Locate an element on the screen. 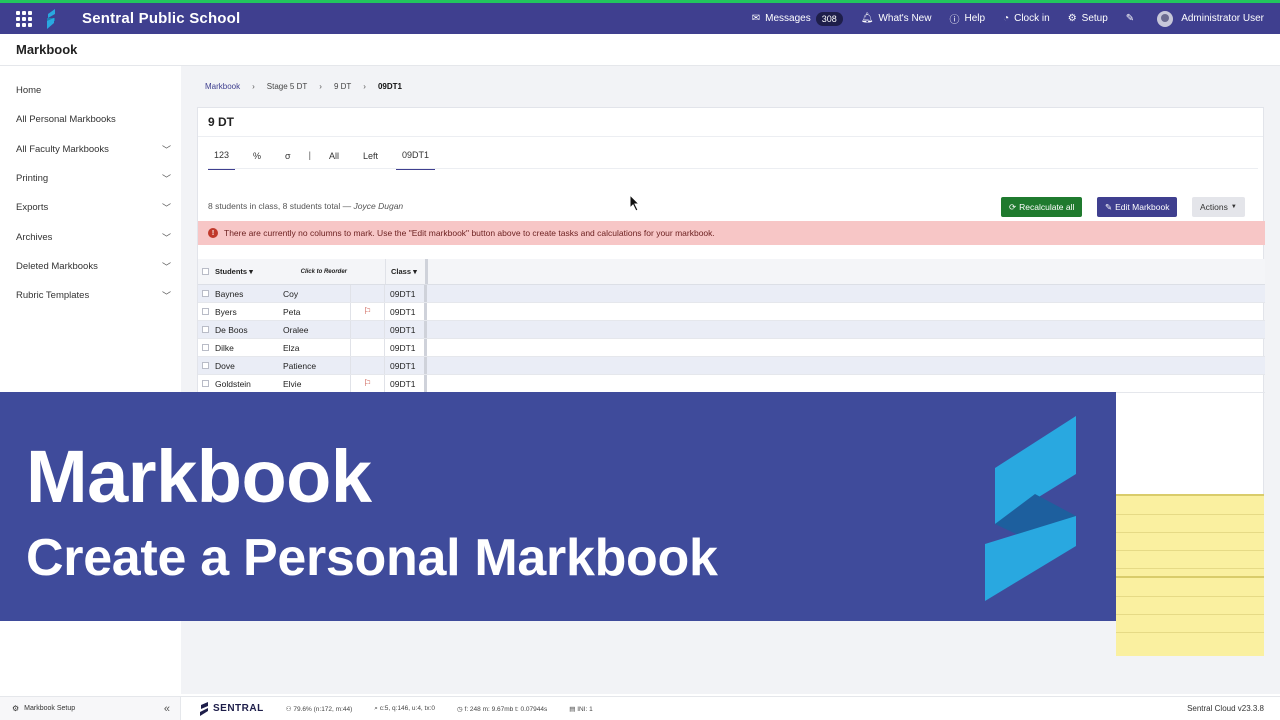 The width and height of the screenshot is (1280, 720). select-all-checkbox is located at coordinates (205, 271).